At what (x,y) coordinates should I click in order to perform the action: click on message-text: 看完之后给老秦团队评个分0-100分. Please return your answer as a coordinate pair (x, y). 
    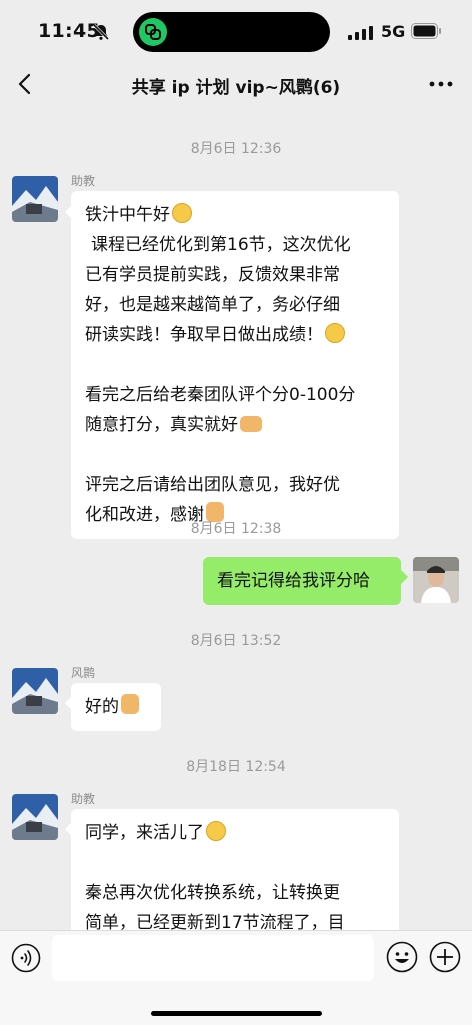
    Looking at the image, I should click on (220, 395).